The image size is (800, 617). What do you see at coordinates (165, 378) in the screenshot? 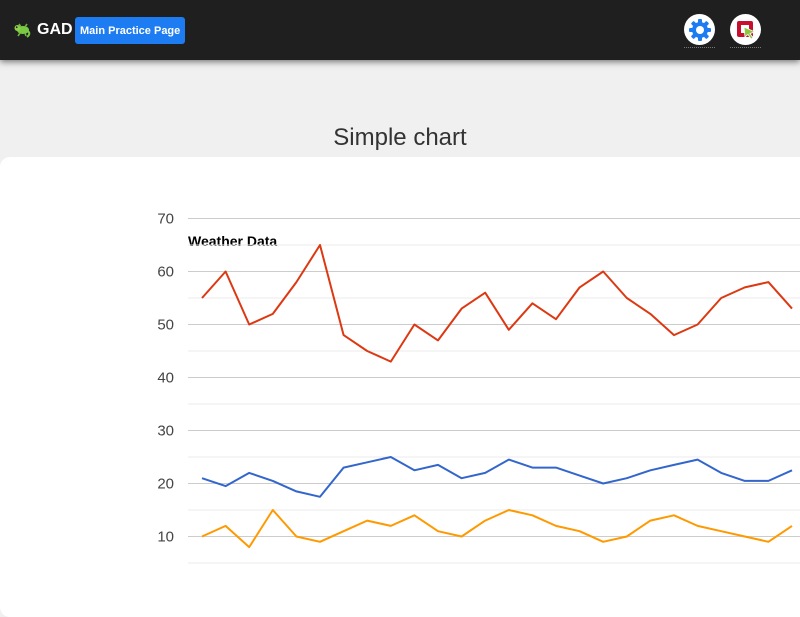
I see `y-tick-label: 40` at bounding box center [165, 378].